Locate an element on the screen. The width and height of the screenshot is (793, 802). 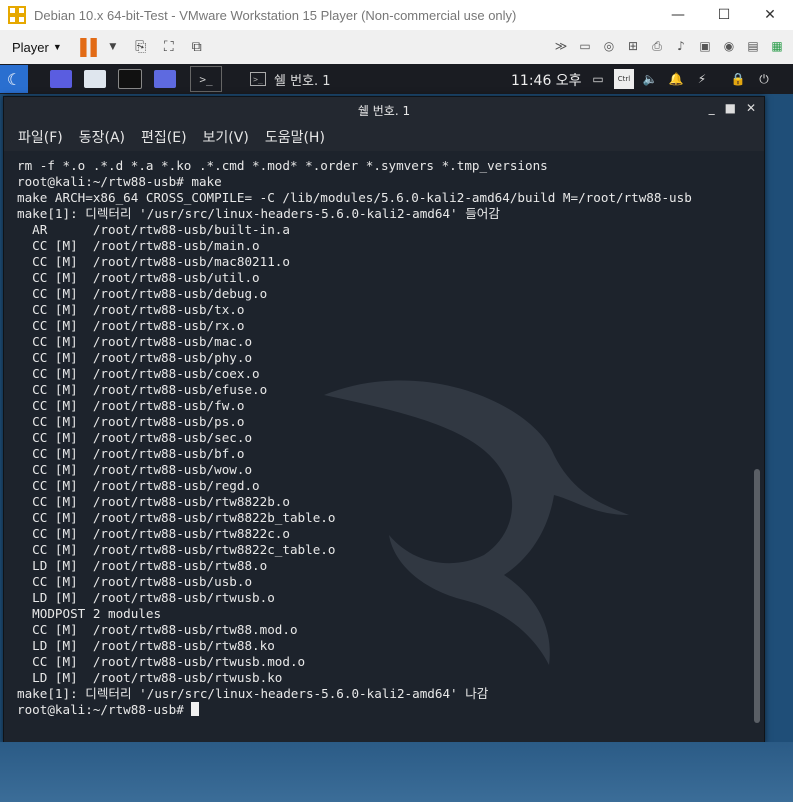
terminal-line: CC [M] /root/rtw88-usb/phy.o is located at coordinates (142, 357).